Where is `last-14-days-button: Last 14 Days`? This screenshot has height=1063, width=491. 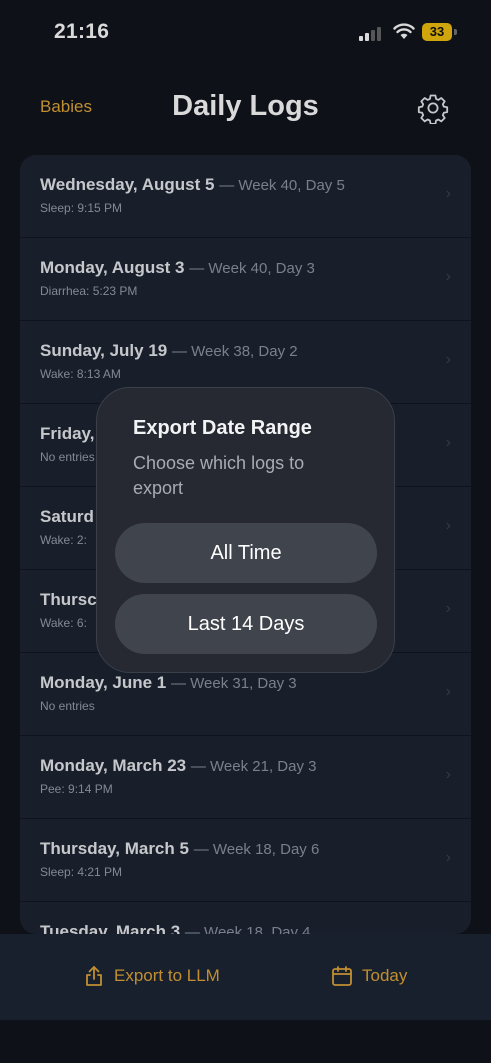
last-14-days-button: Last 14 Days is located at coordinates (246, 624).